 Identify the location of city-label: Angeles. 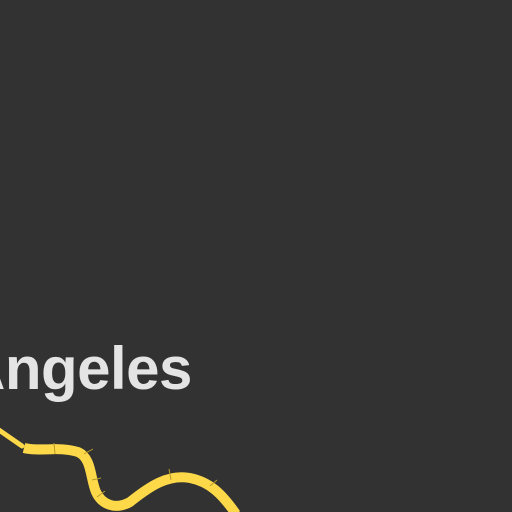
(96, 368).